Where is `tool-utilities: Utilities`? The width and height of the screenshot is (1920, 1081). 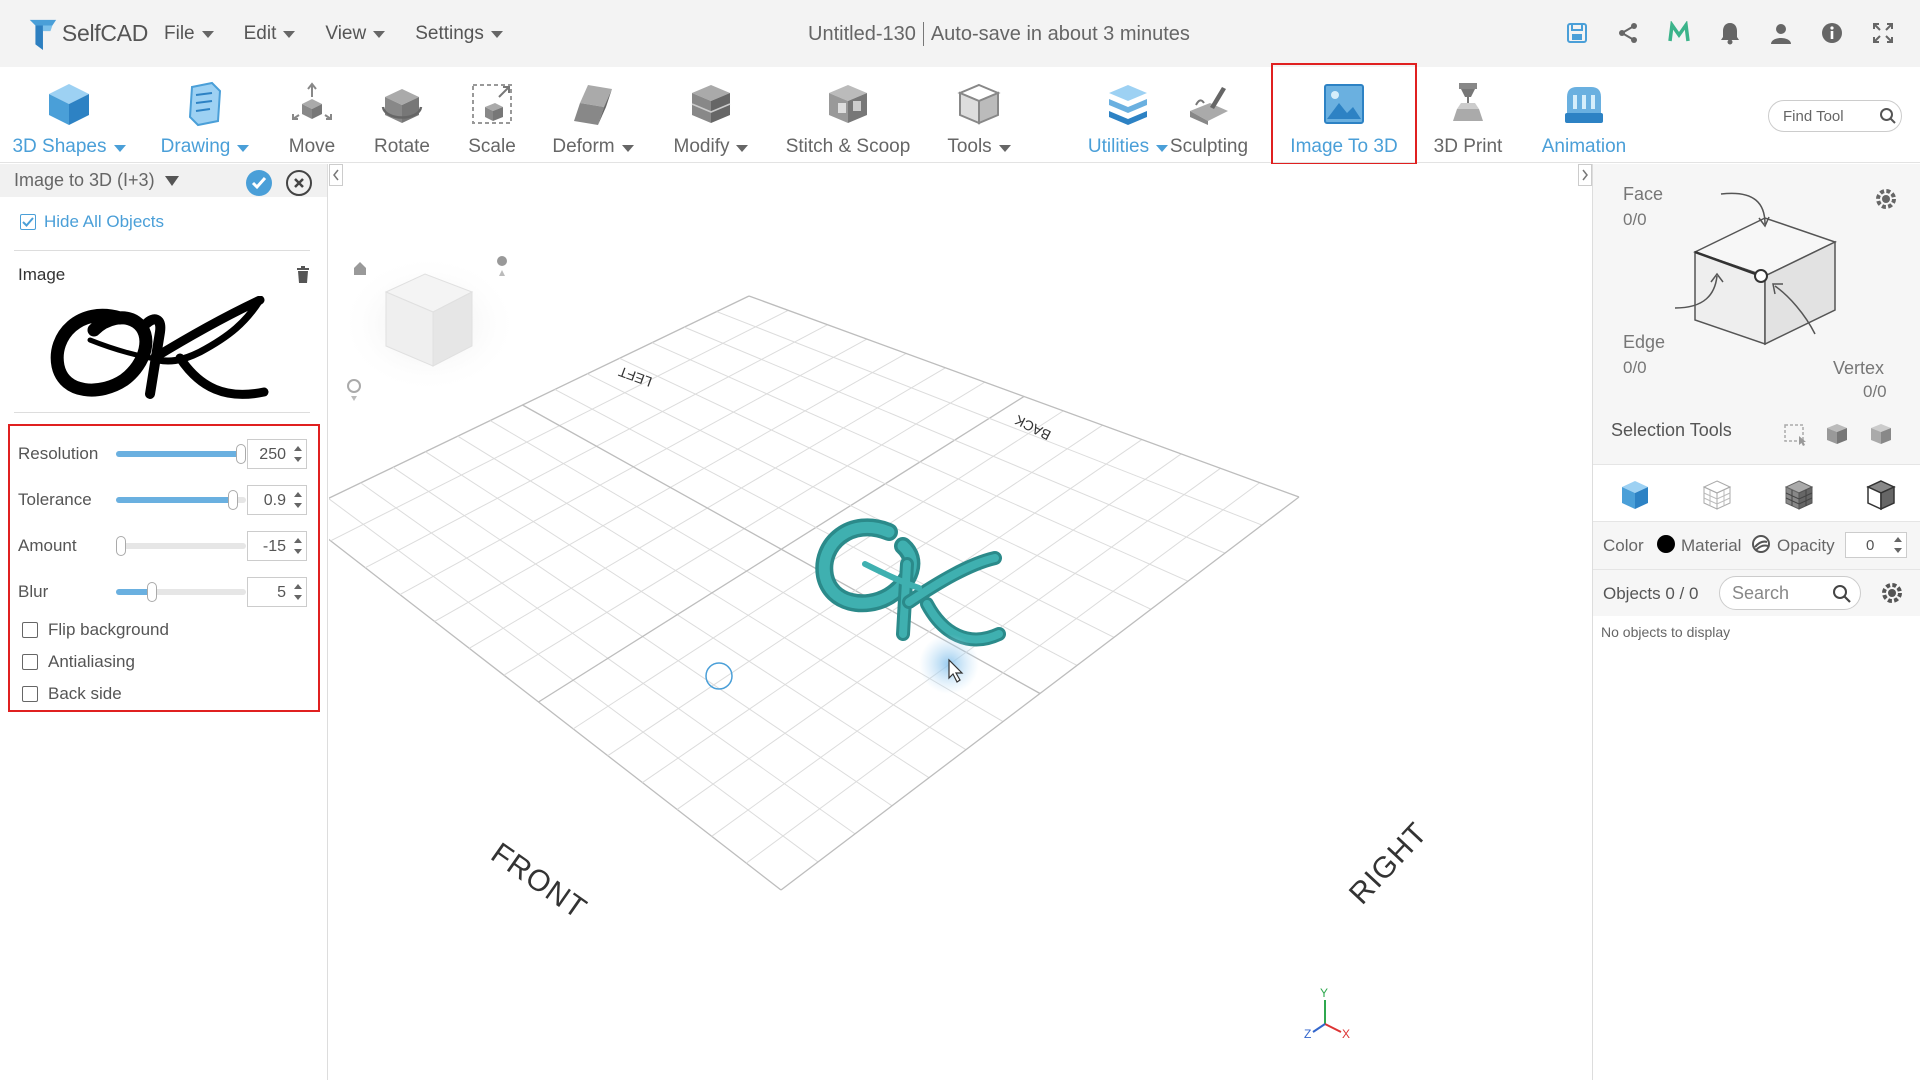 tool-utilities: Utilities is located at coordinates (1128, 115).